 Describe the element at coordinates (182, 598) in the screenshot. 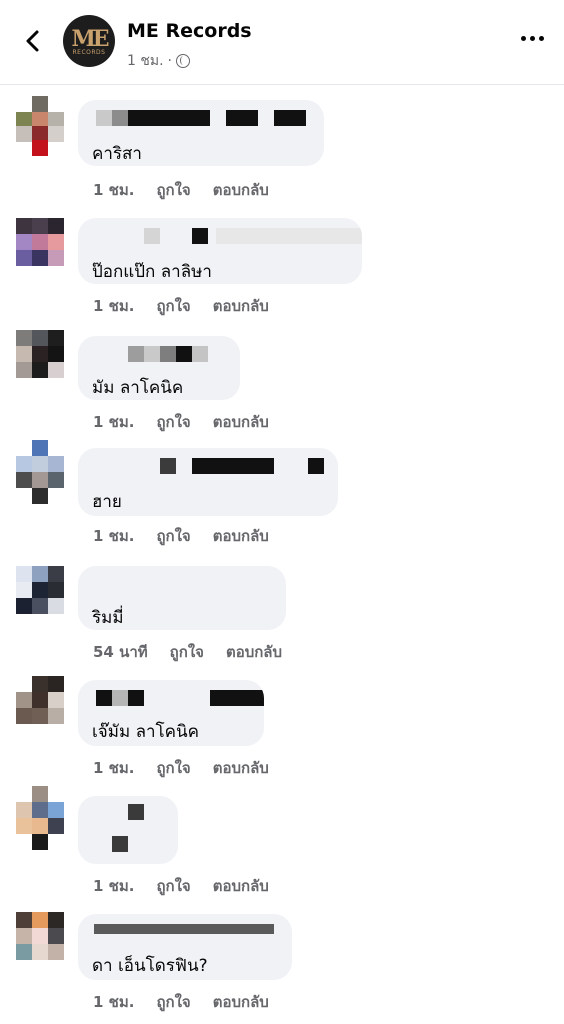

I see `comment-bubble: ริมมี่` at that location.